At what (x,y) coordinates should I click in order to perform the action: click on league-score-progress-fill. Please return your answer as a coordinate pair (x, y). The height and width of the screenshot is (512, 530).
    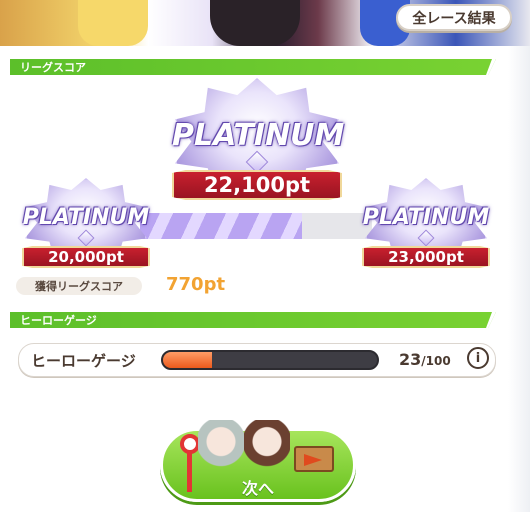
    Looking at the image, I should click on (221, 226).